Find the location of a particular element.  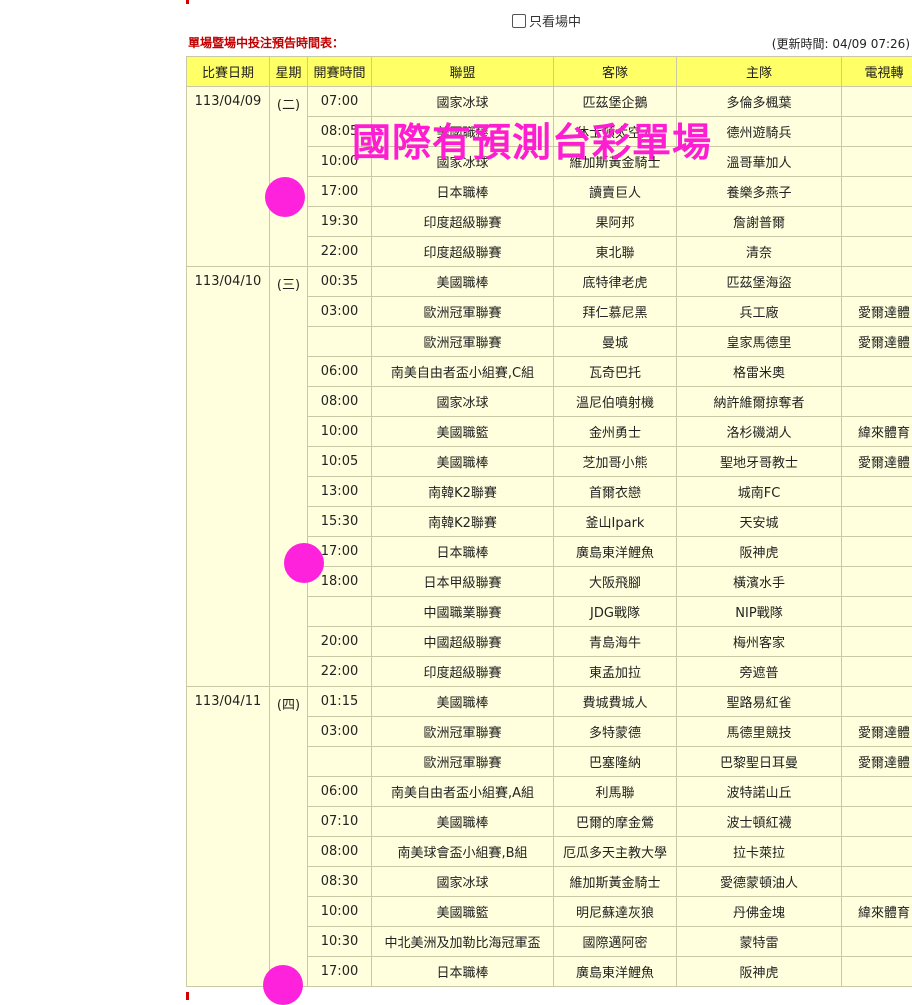

home-team-cell: 橫濱水手 is located at coordinates (759, 582).